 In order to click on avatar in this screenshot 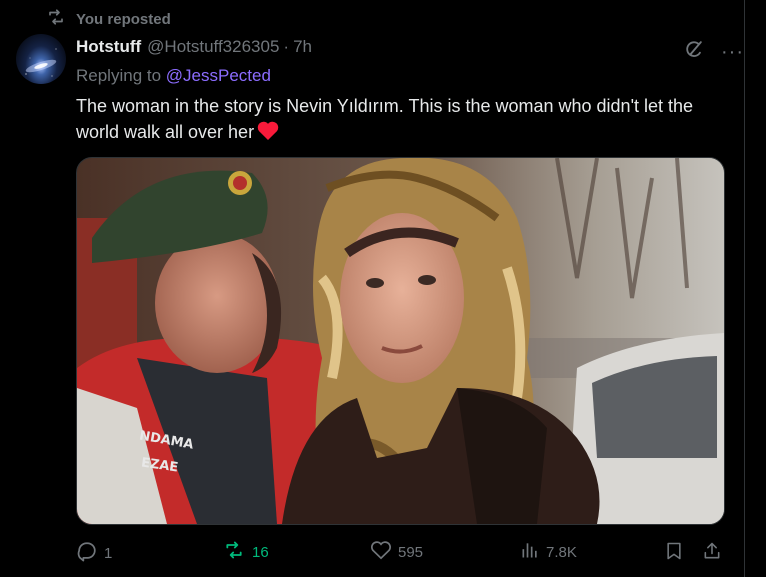, I will do `click(41, 59)`.